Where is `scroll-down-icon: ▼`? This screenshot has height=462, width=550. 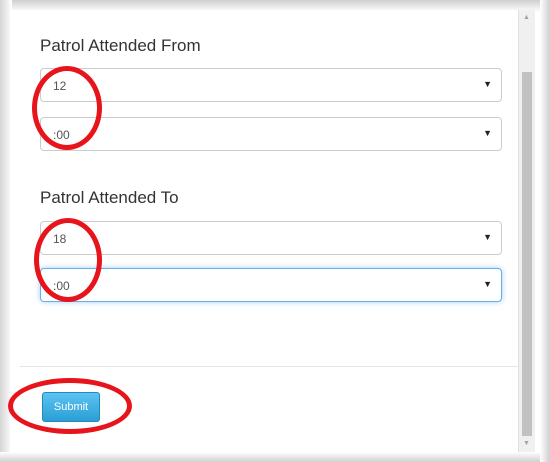 scroll-down-icon: ▼ is located at coordinates (526, 443).